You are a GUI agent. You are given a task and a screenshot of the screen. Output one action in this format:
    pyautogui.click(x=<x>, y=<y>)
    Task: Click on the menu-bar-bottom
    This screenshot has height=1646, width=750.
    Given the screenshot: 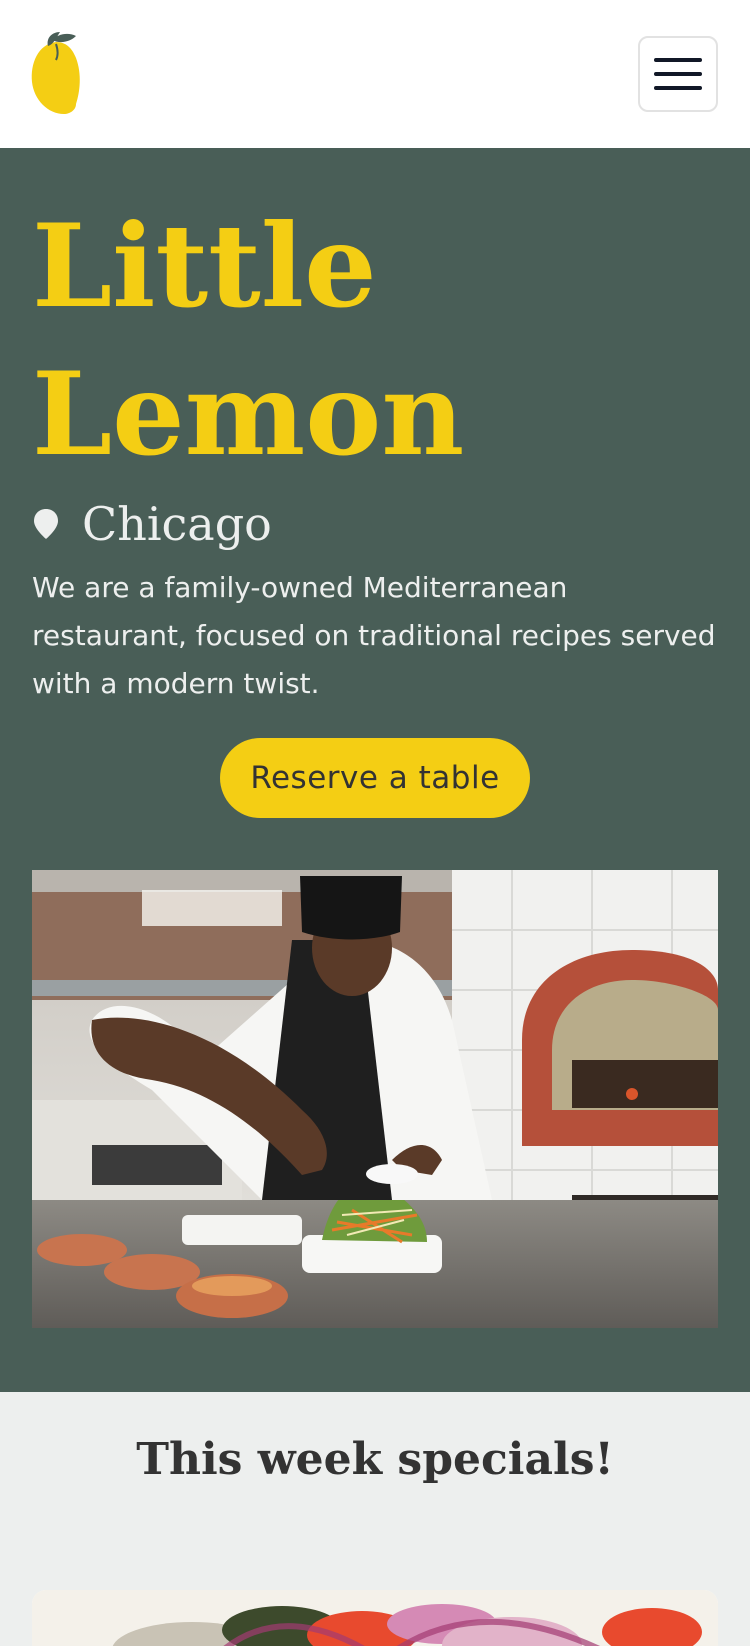 What is the action you would take?
    pyautogui.click(x=678, y=88)
    